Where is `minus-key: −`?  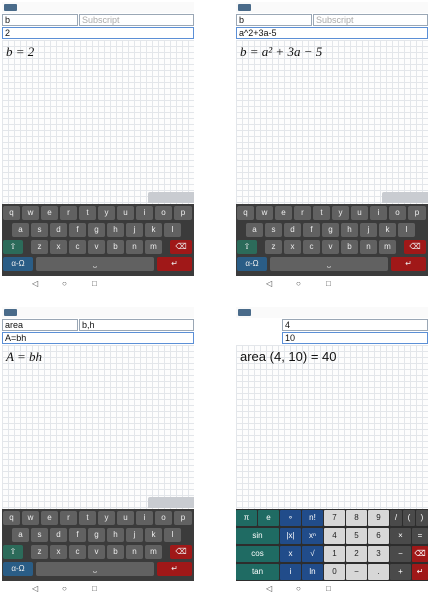
minus-key: − is located at coordinates (400, 554).